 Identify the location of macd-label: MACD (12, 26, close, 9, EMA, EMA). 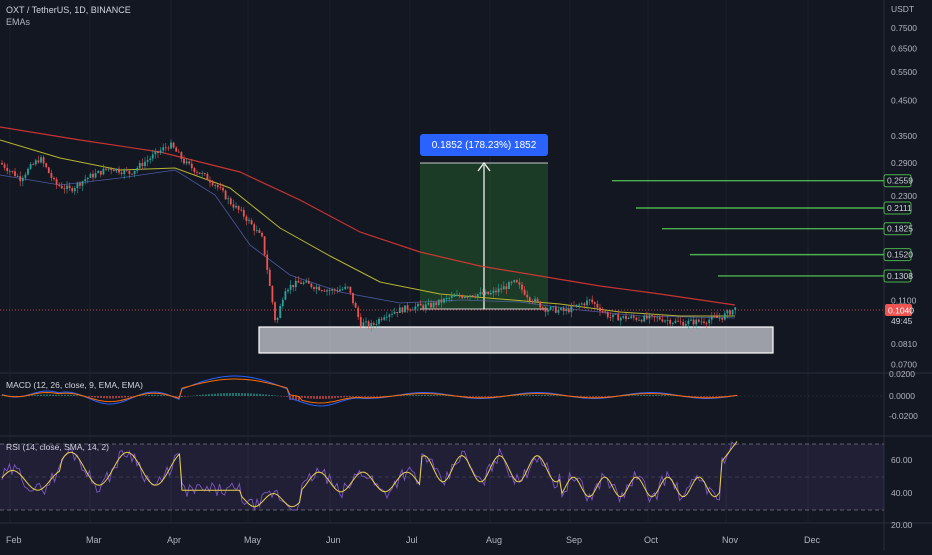
(74, 385).